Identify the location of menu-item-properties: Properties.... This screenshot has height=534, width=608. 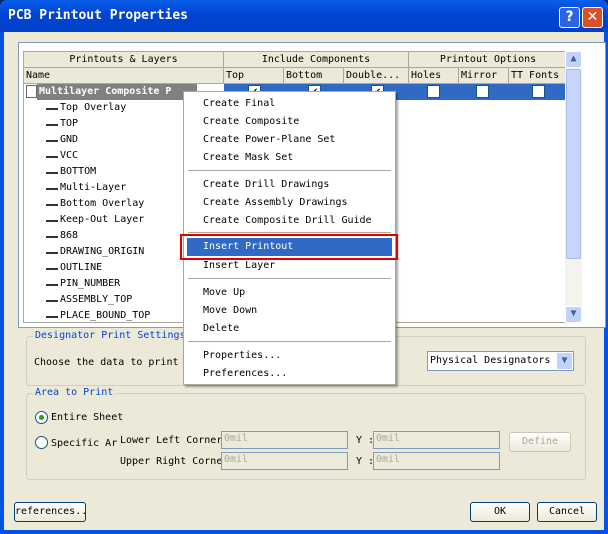
(289, 356).